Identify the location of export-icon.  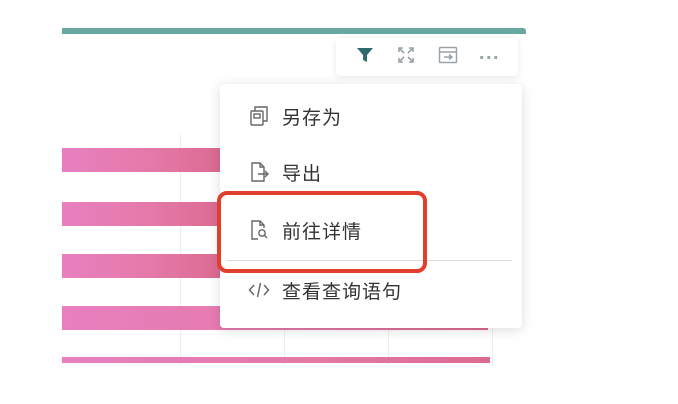
(259, 172).